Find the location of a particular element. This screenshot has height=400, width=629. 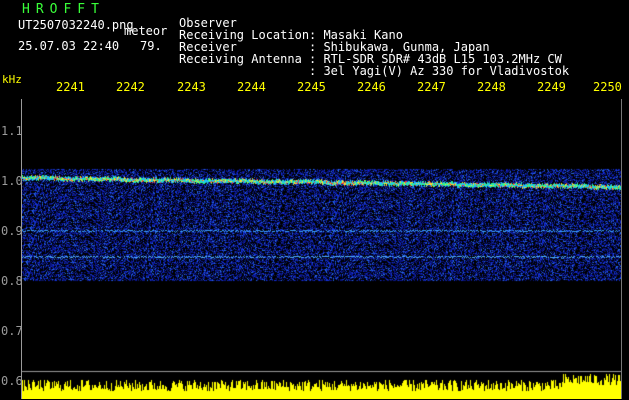

x-tick-label: 2247 is located at coordinates (431, 87).